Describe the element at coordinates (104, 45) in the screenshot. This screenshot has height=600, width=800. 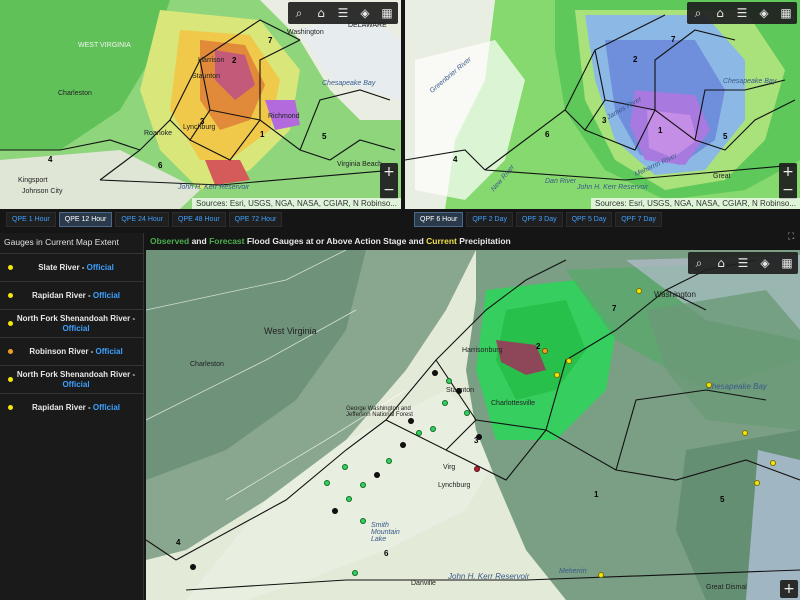
I see `label-west-virginia: WEST VIRGINIA` at that location.